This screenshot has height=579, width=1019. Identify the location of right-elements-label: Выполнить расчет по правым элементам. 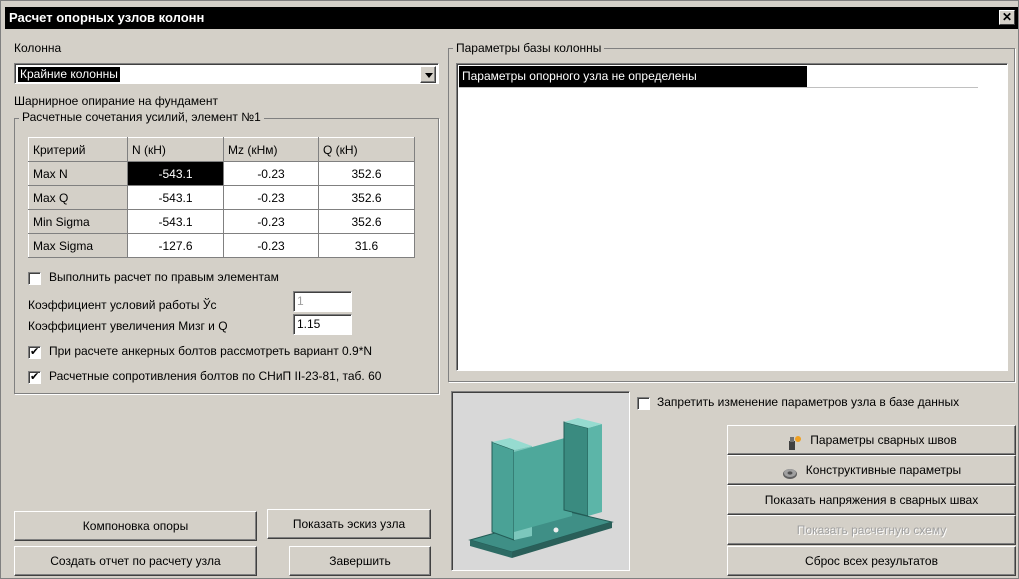
(164, 277).